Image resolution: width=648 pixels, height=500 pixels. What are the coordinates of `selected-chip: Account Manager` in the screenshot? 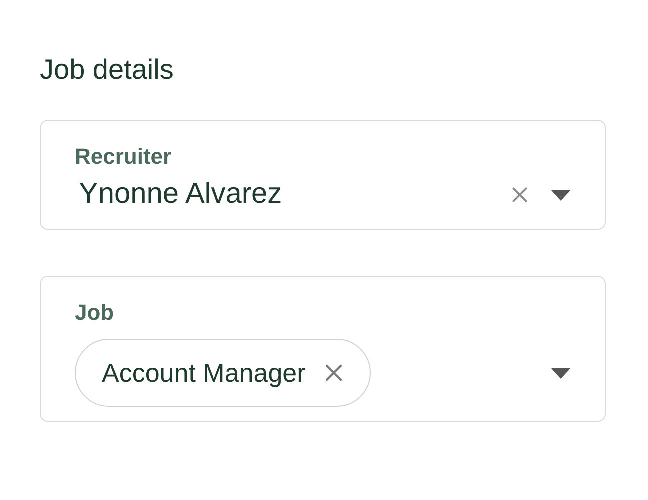 It's located at (223, 373).